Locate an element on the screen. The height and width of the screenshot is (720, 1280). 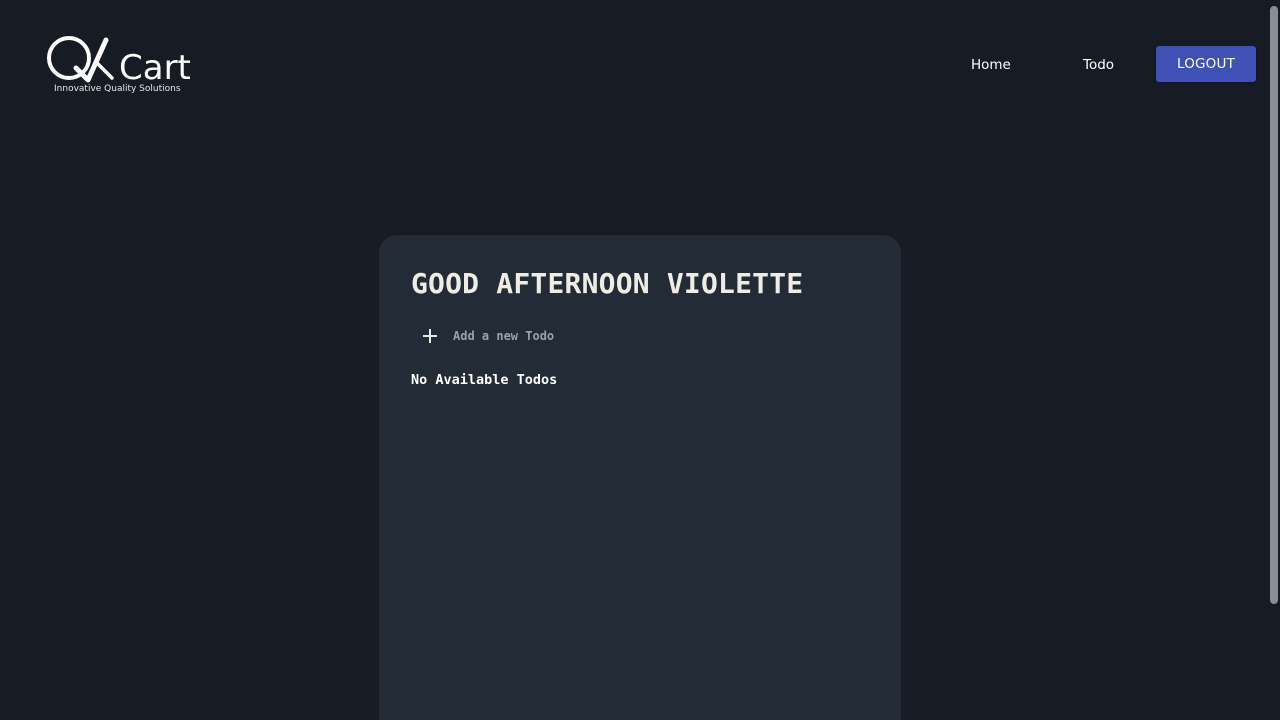
vertical-scrollbar is located at coordinates (1274, 305).